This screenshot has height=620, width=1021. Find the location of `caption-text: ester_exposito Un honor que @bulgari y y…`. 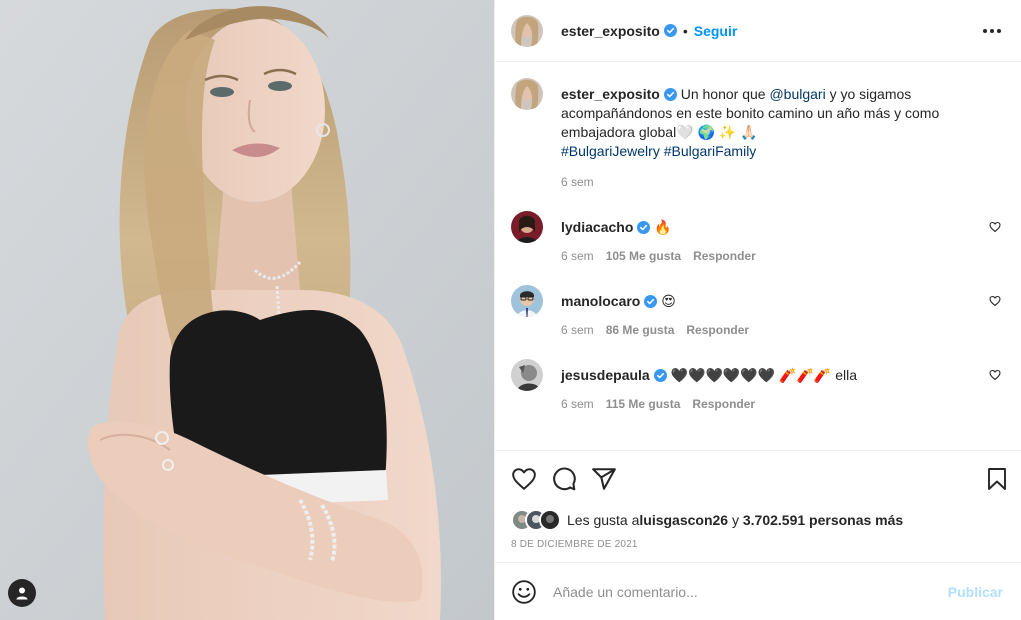

caption-text: ester_exposito Un honor que @bulgari y y… is located at coordinates (769, 119).